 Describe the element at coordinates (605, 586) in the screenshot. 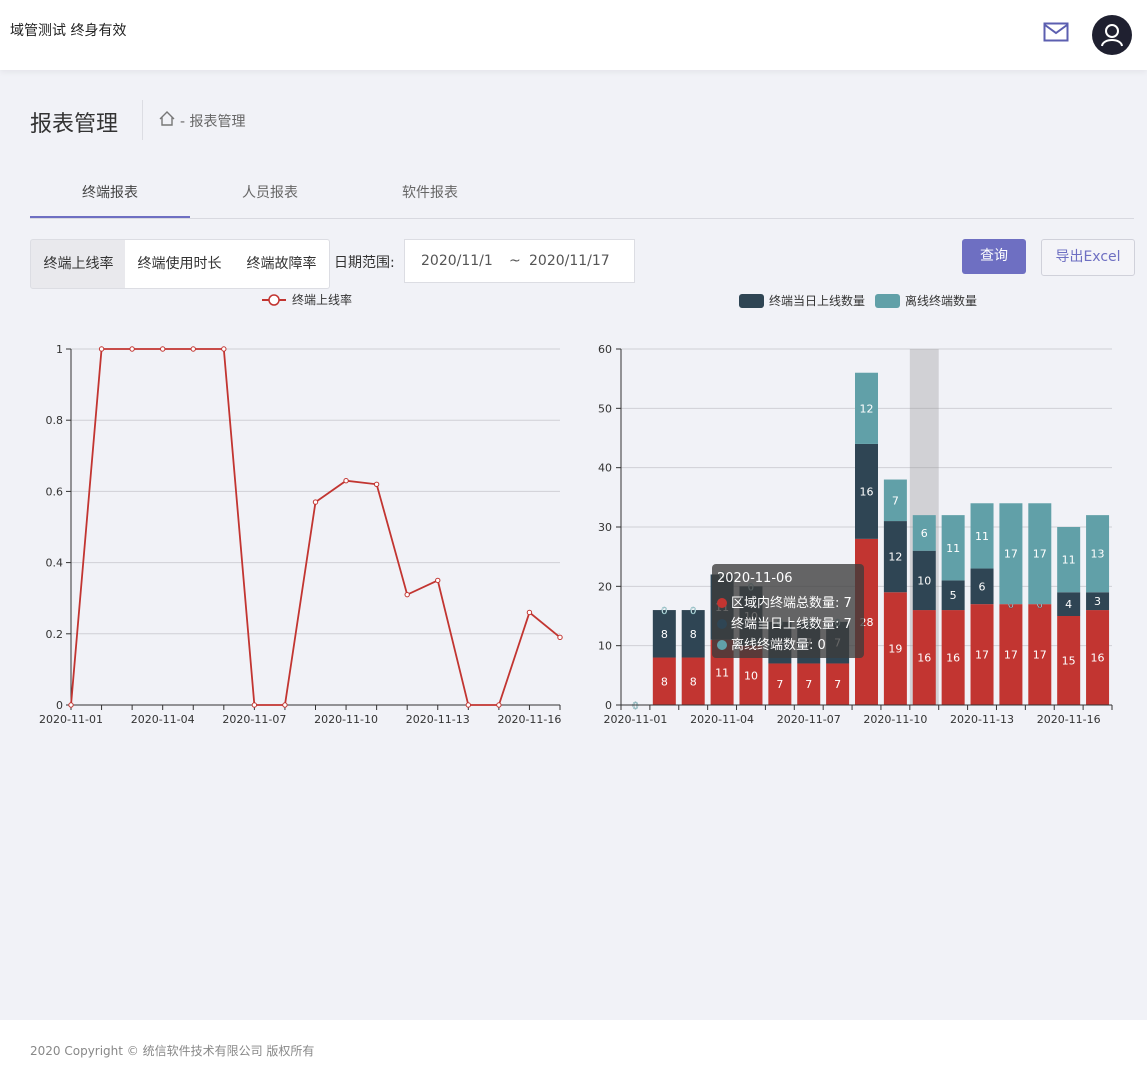

I see `y-tick-label: 20` at that location.